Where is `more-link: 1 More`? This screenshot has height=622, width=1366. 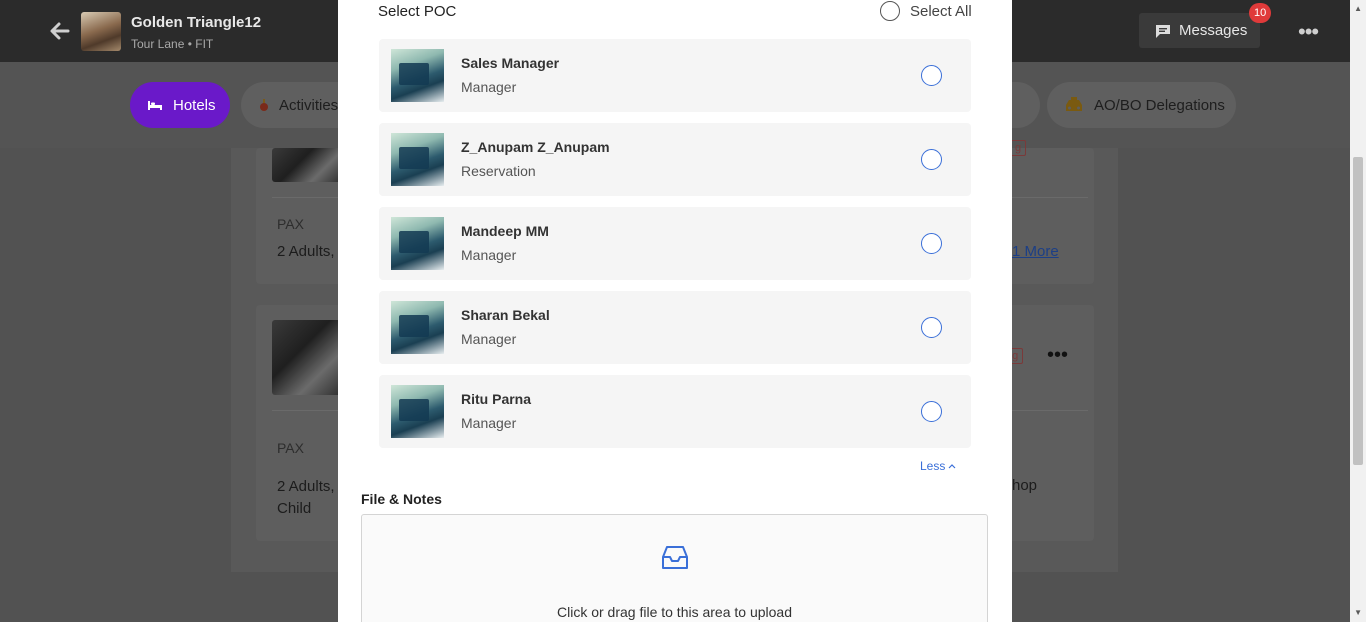 more-link: 1 More is located at coordinates (1035, 251).